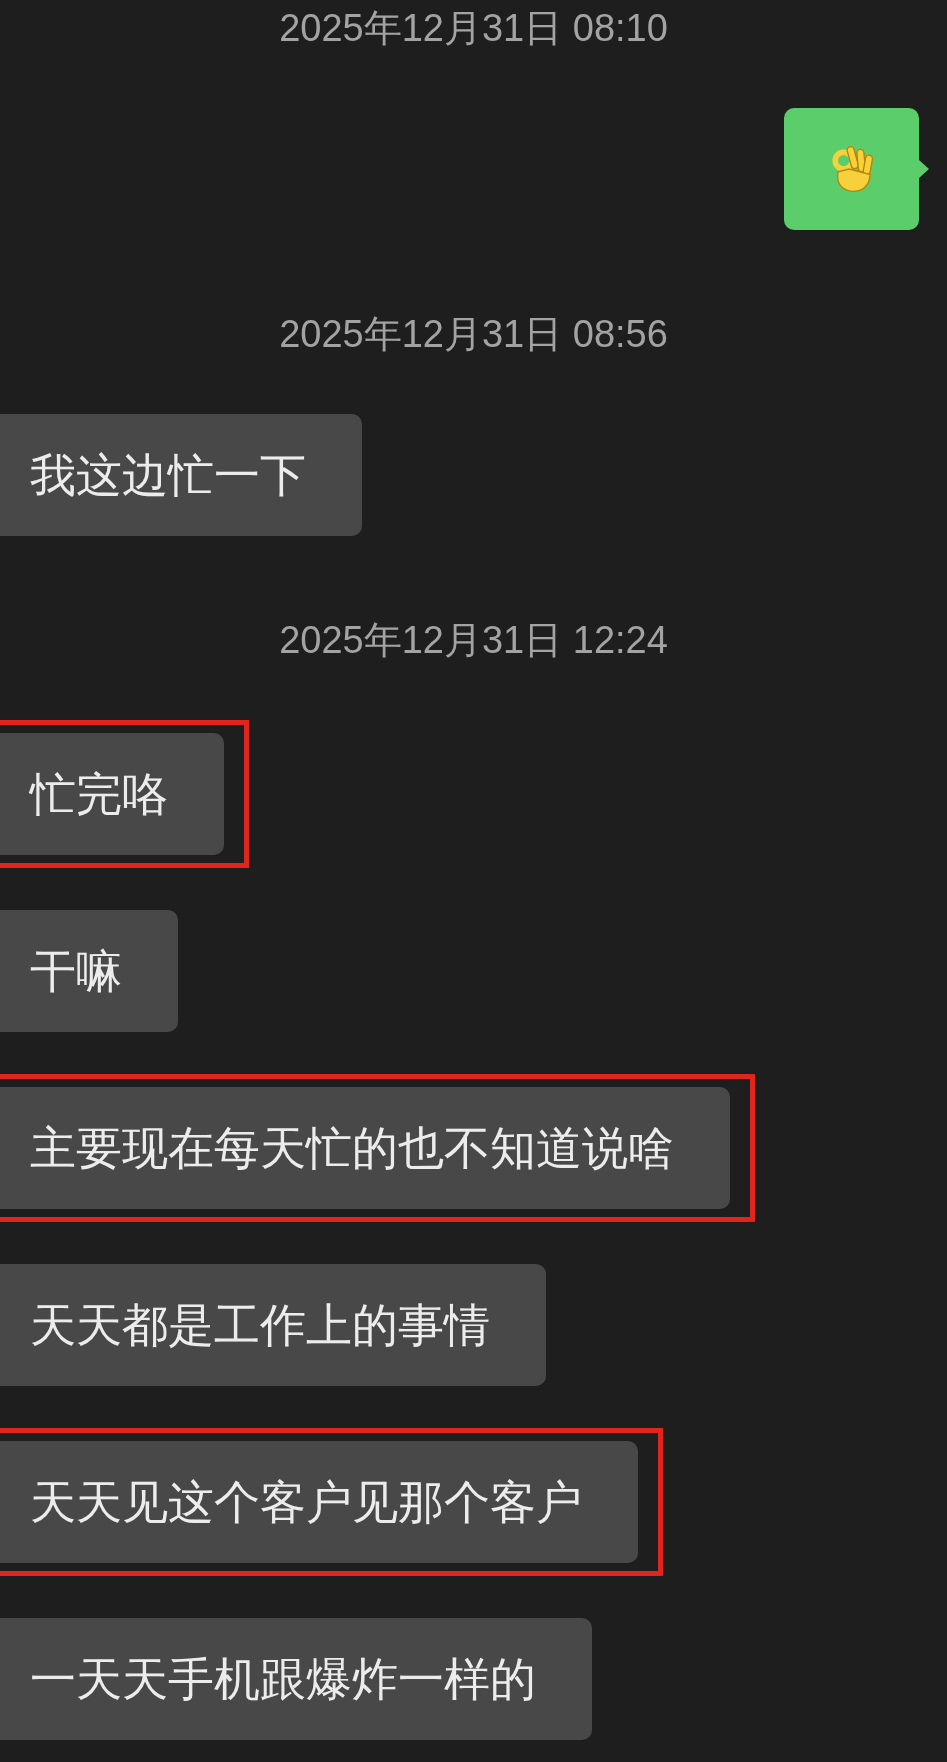 This screenshot has height=1762, width=947. I want to click on message-bubble: 天天都是工作上的事情, so click(273, 1325).